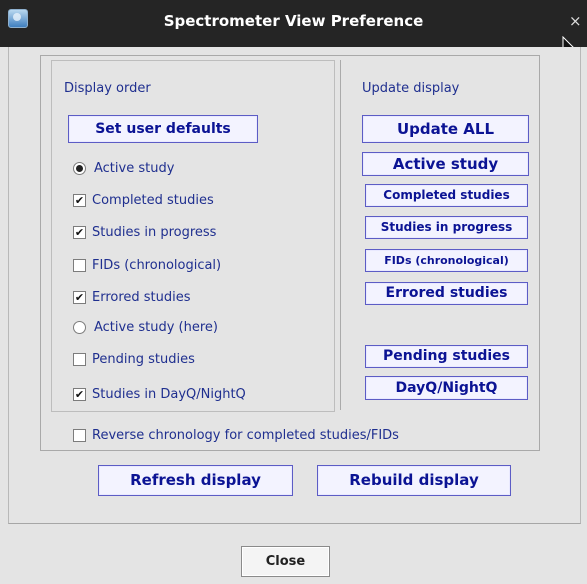  I want to click on option-pending-studies: Pending studies, so click(134, 359).